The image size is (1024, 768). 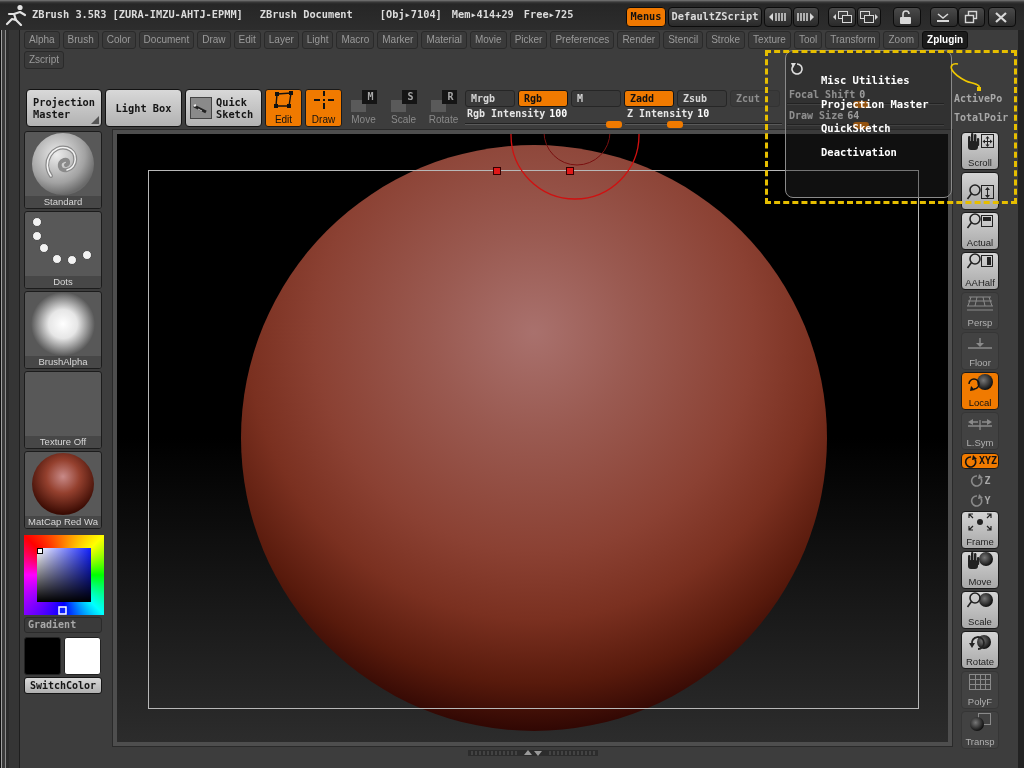 What do you see at coordinates (444, 40) in the screenshot?
I see `menu-item: Material` at bounding box center [444, 40].